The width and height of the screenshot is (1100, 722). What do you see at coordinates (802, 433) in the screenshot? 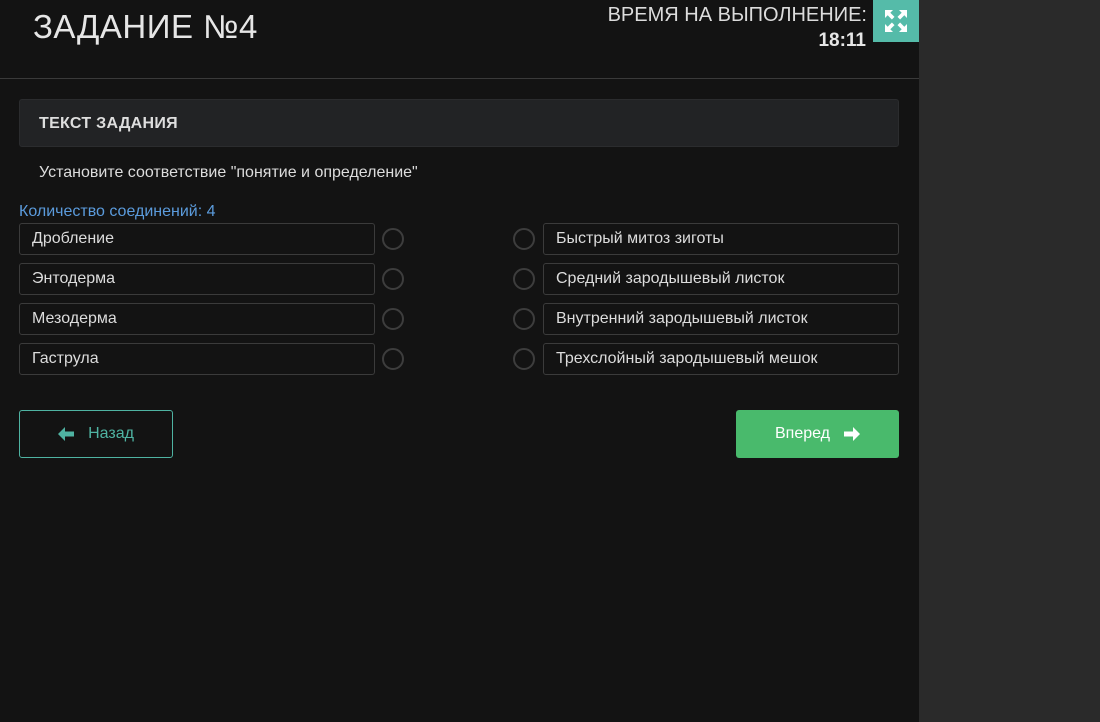
I see `next-button-label: Вперед` at bounding box center [802, 433].